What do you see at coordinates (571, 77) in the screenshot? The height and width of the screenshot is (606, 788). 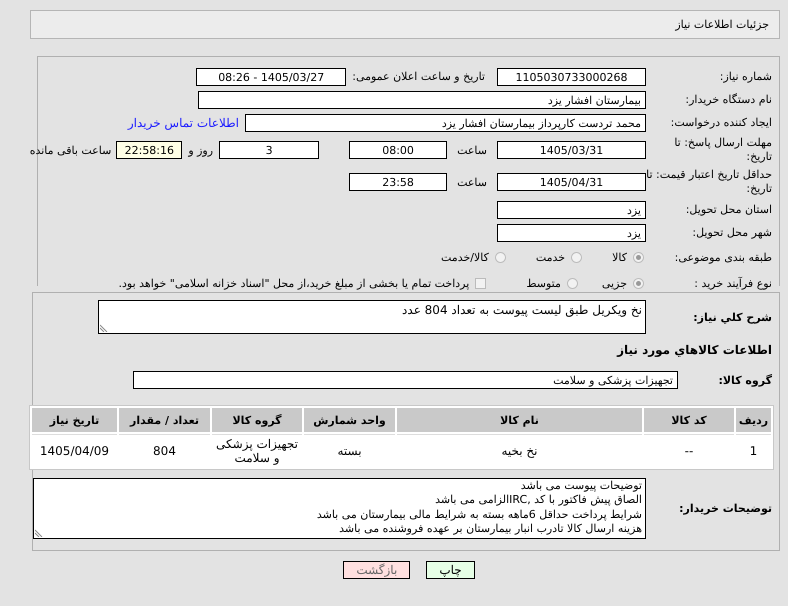 I see `text-field: 1105030733000268` at bounding box center [571, 77].